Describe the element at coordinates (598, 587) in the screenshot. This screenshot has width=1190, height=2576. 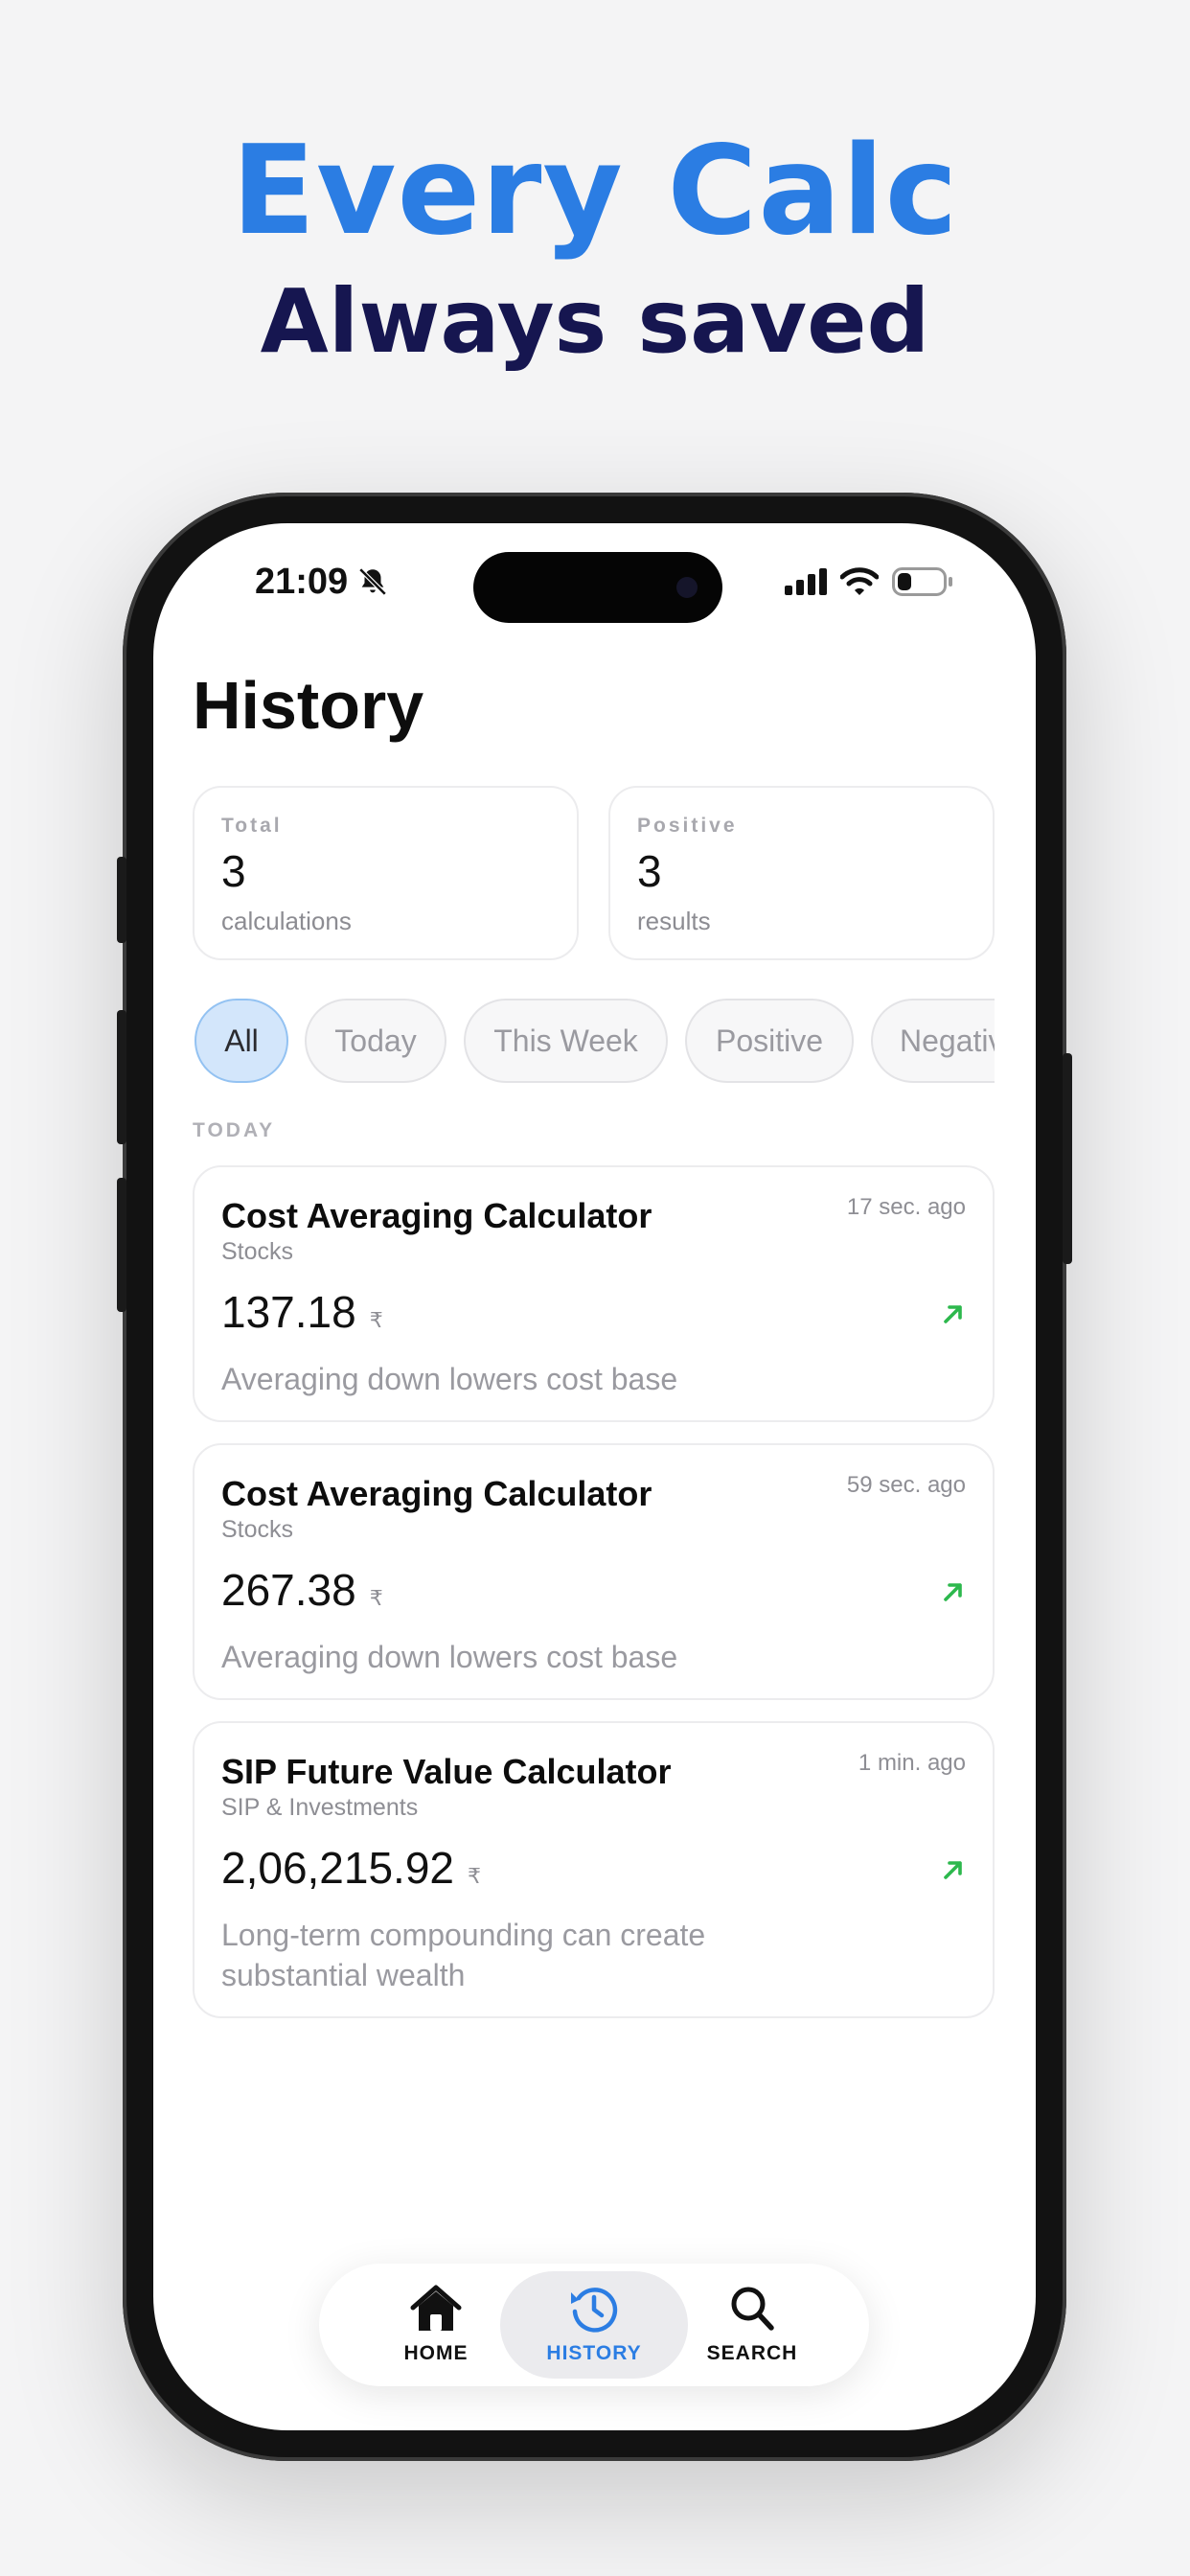
I see `dynamic-island` at that location.